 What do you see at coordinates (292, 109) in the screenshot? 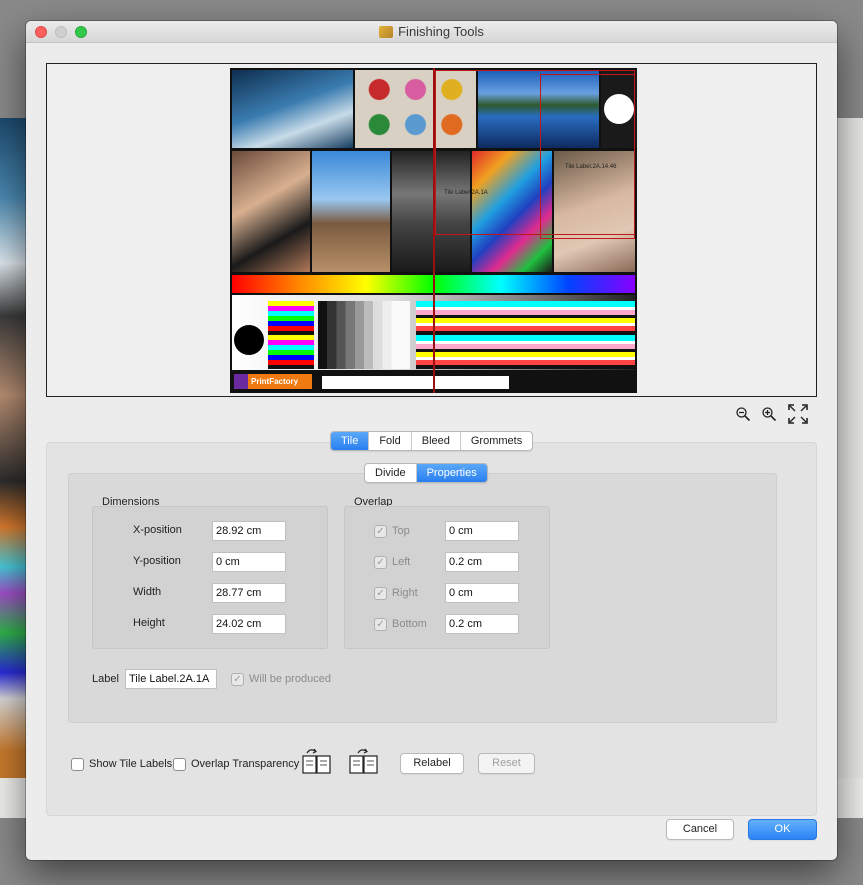
I see `image-snow-forest` at bounding box center [292, 109].